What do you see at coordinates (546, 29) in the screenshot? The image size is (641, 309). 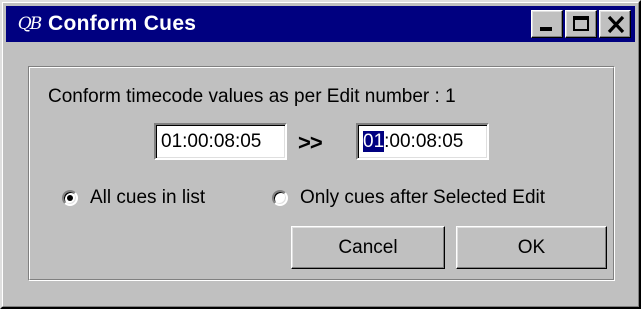 I see `minimize-icon` at bounding box center [546, 29].